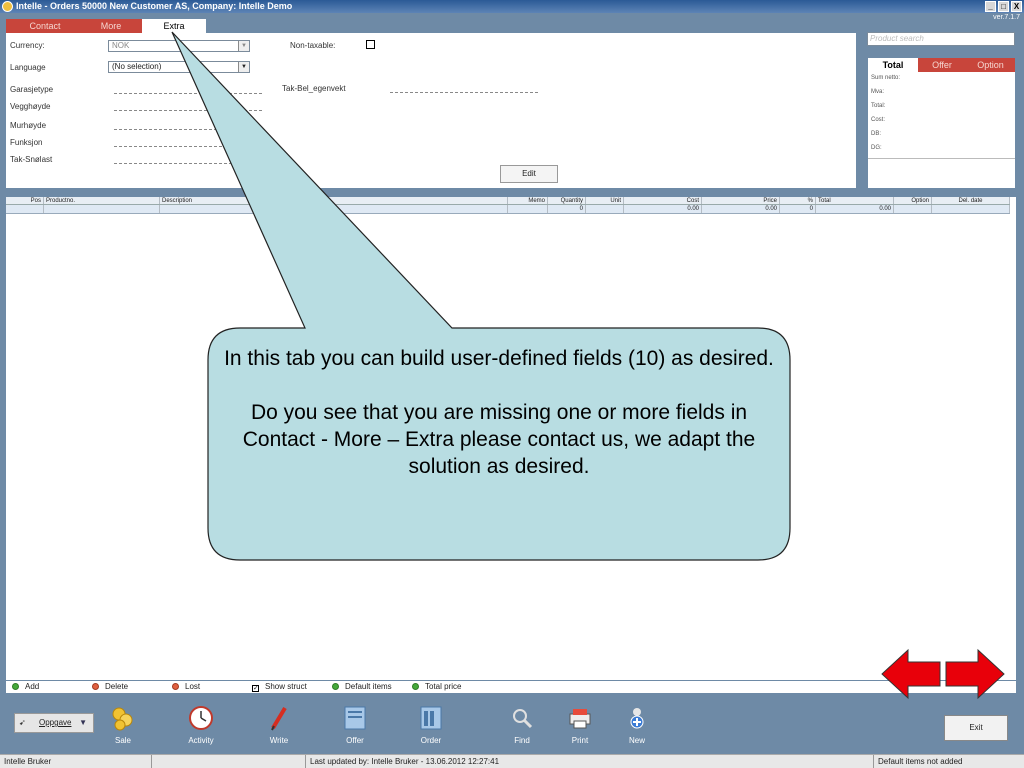  What do you see at coordinates (876, 134) in the screenshot?
I see `db-label: DB:` at bounding box center [876, 134].